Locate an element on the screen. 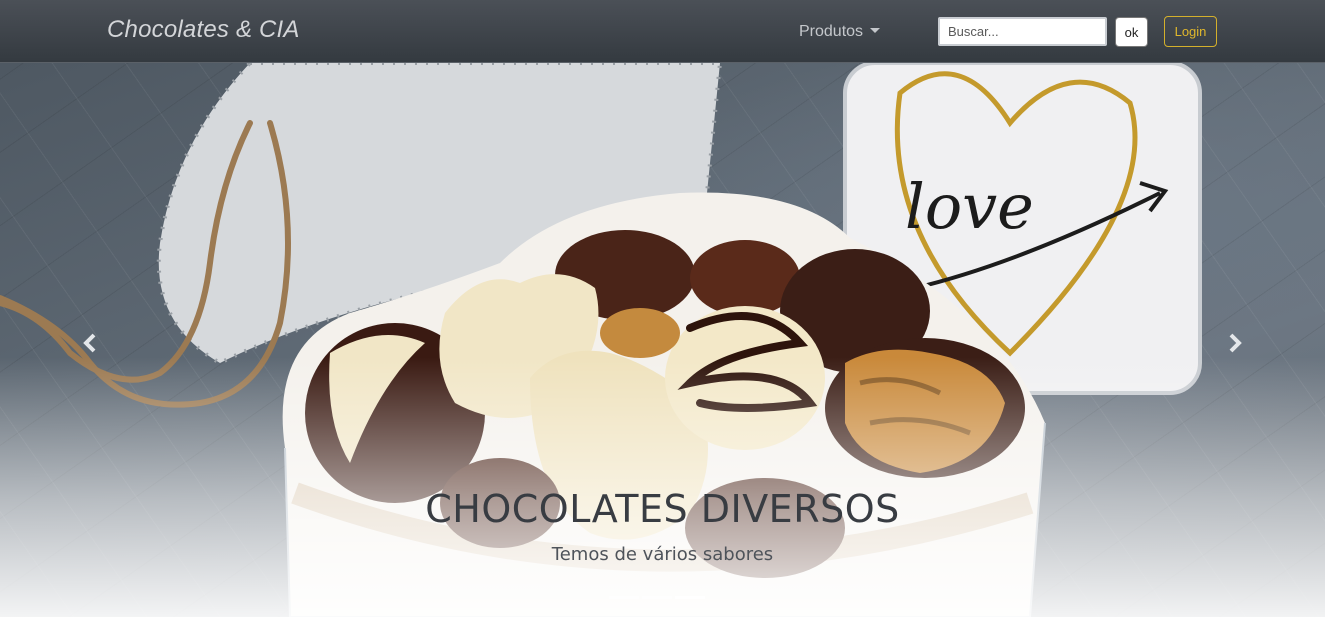  produtos-dropdown: Produtos is located at coordinates (840, 32).